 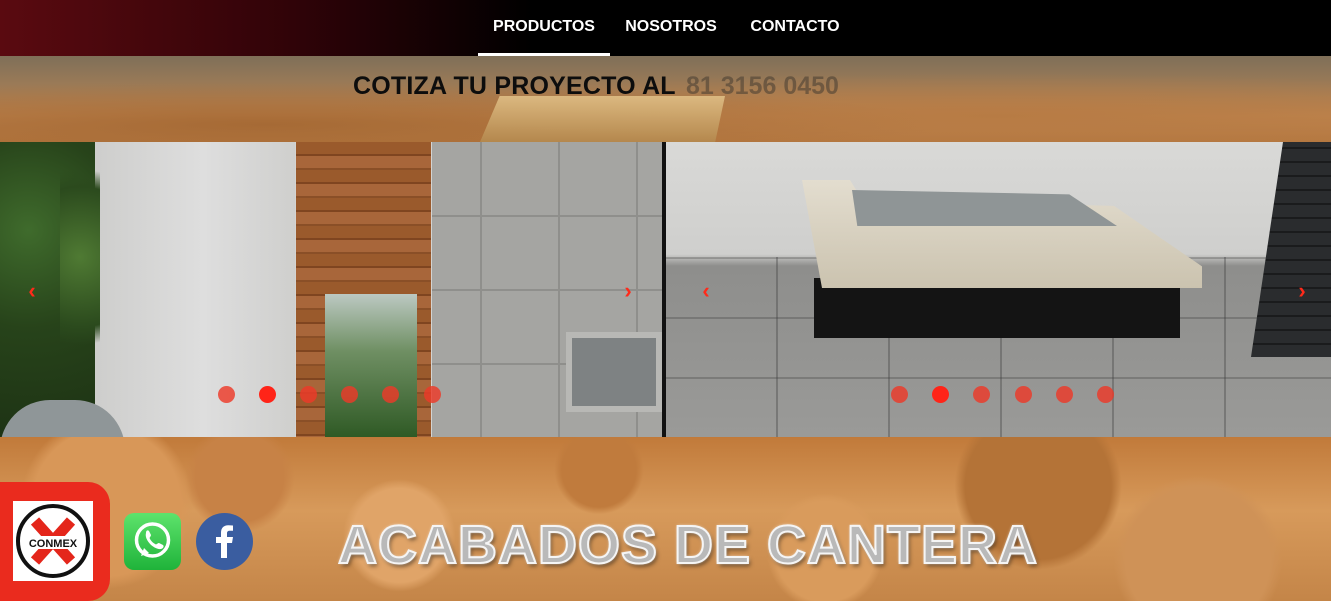 What do you see at coordinates (224, 541) in the screenshot?
I see `facebook-icon` at bounding box center [224, 541].